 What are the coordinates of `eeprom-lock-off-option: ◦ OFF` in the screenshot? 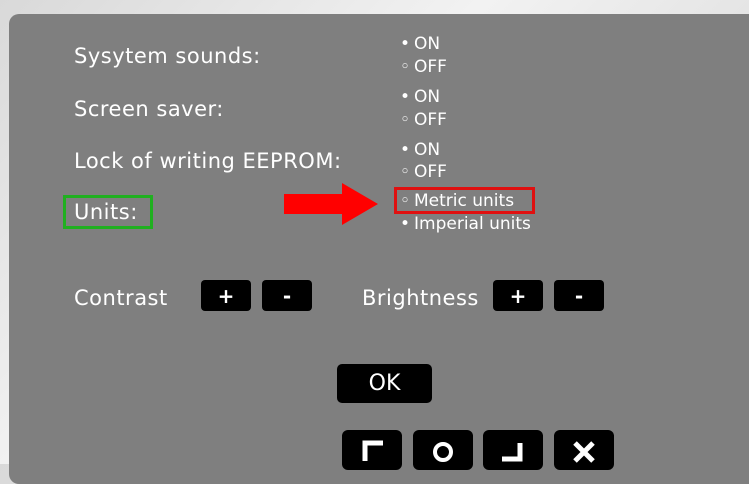 It's located at (423, 172).